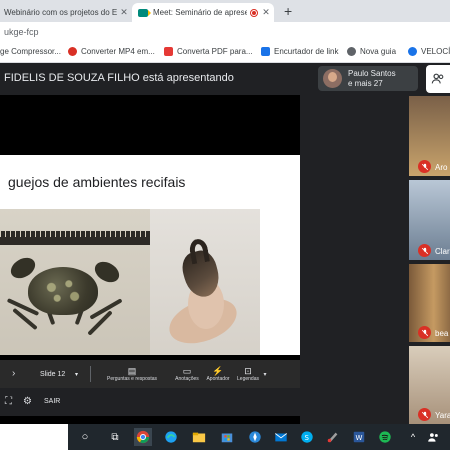 The width and height of the screenshot is (450, 450). What do you see at coordinates (75, 282) in the screenshot?
I see `crab-photo` at bounding box center [75, 282].